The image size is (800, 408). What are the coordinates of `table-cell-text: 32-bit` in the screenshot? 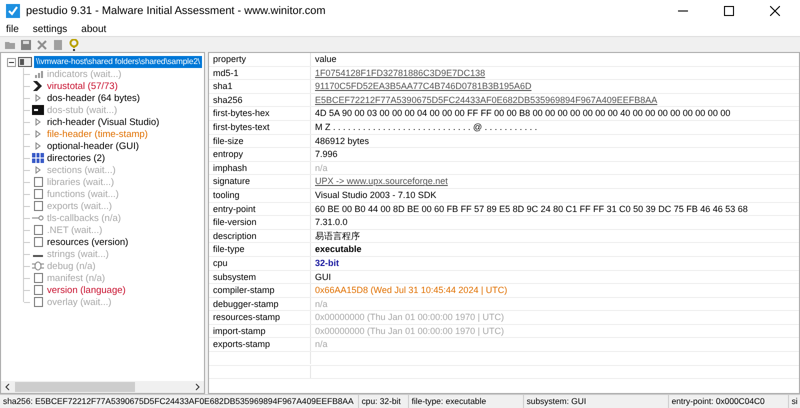 It's located at (327, 263).